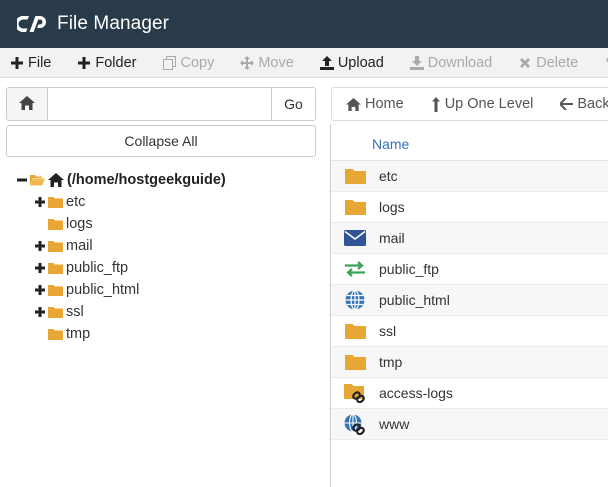 This screenshot has height=487, width=608. I want to click on file-name: etc, so click(388, 176).